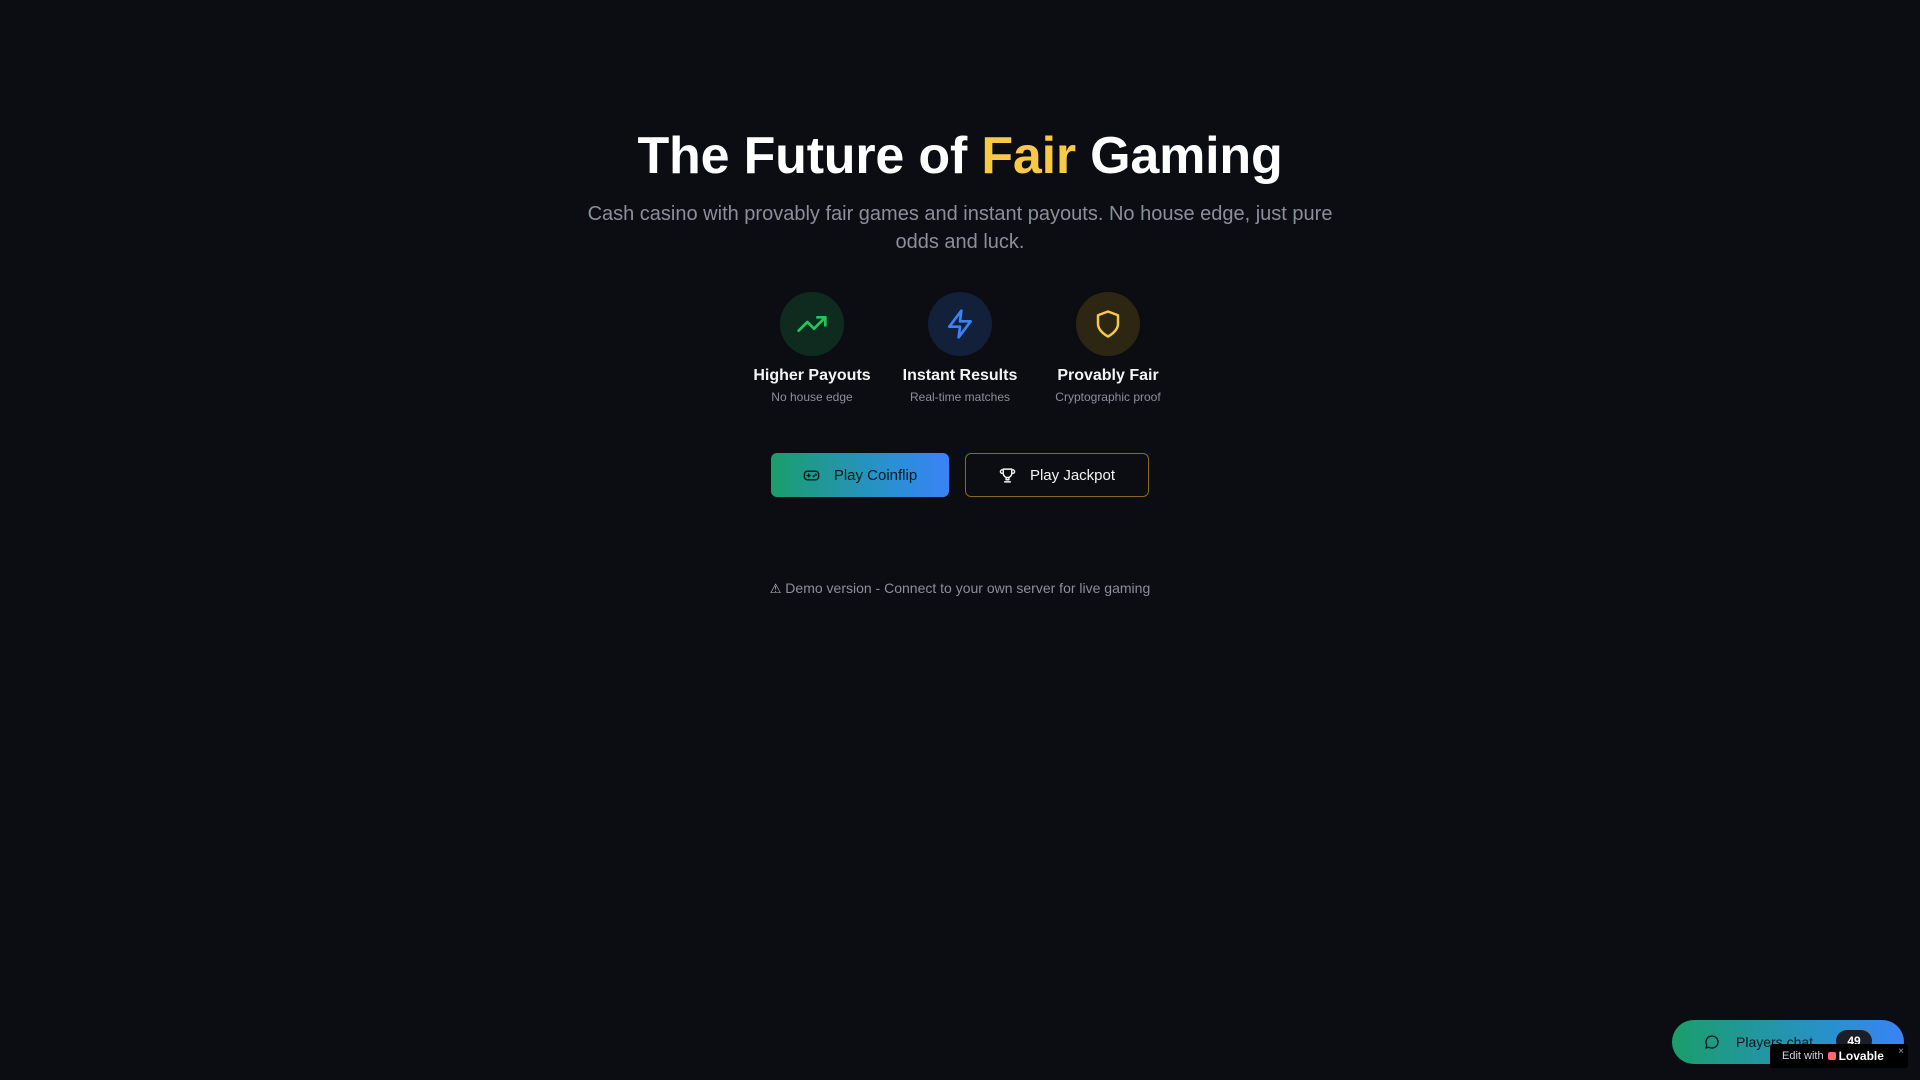 This screenshot has height=1080, width=1920. What do you see at coordinates (960, 375) in the screenshot?
I see `feature-title: Instant Results` at bounding box center [960, 375].